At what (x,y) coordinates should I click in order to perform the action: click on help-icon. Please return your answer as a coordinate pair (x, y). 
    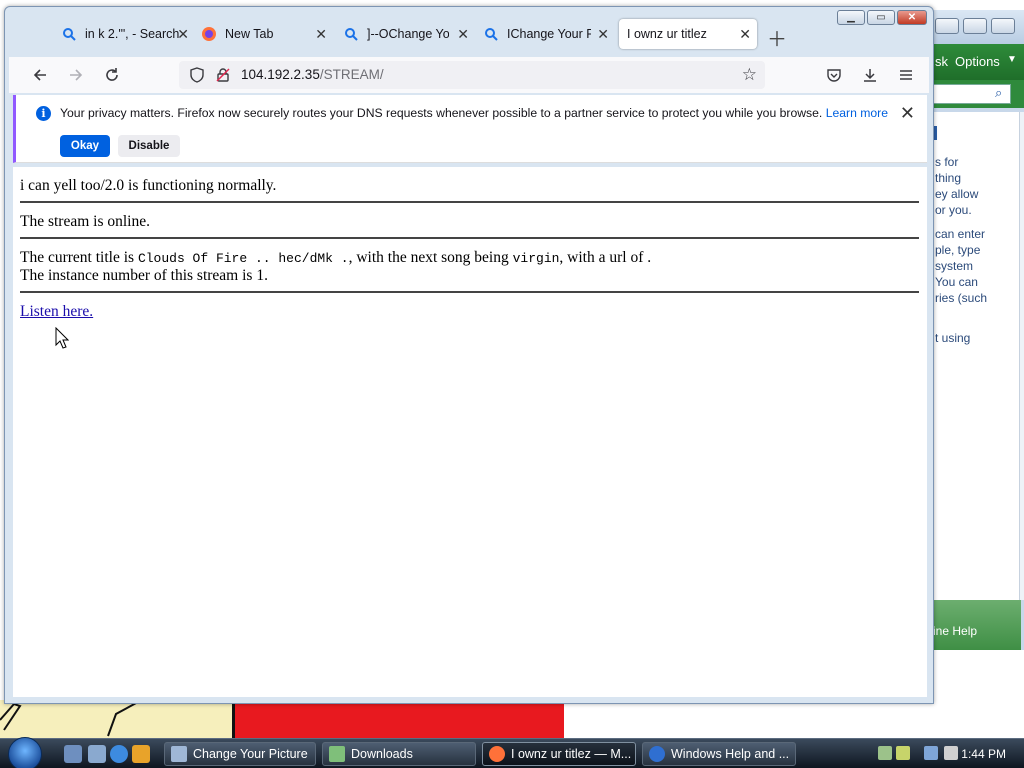
    Looking at the image, I should click on (657, 754).